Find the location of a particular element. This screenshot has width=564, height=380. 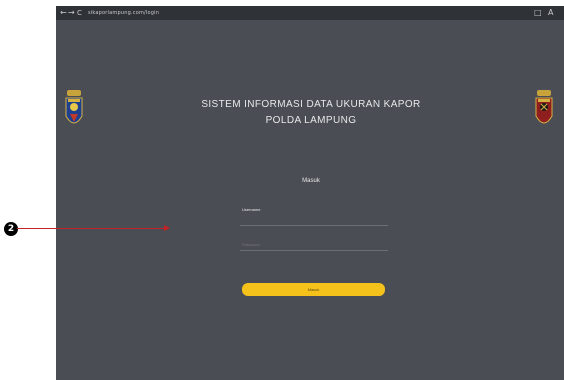

app-title-line1: SISTEM INFORMASI DATA UKURAN KAPOR is located at coordinates (311, 104).